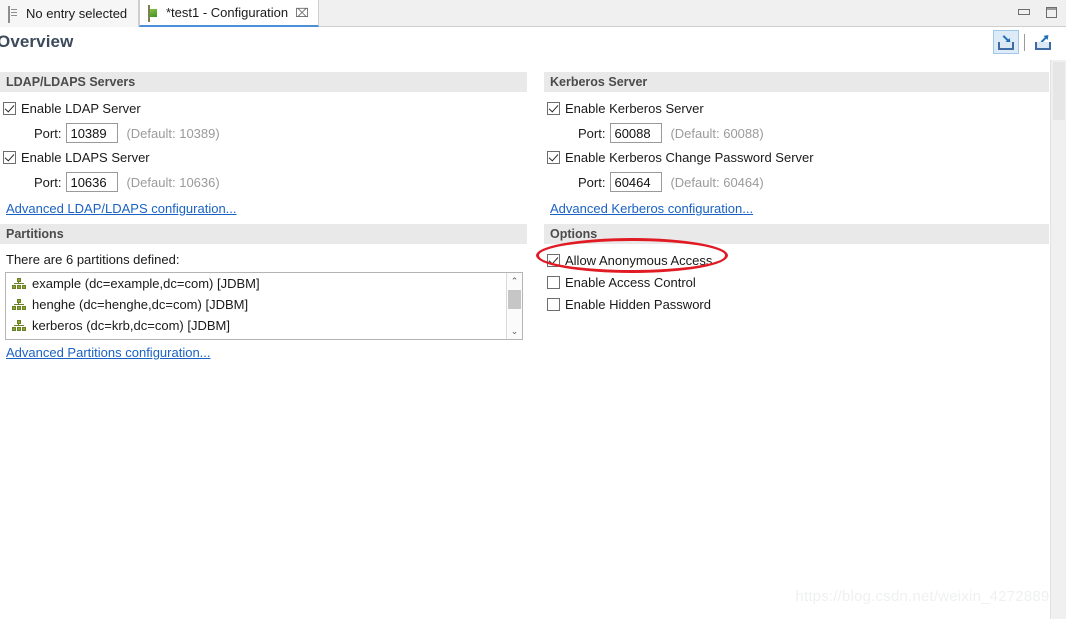  Describe the element at coordinates (533, 43) in the screenshot. I see `page-header: Overview` at that location.